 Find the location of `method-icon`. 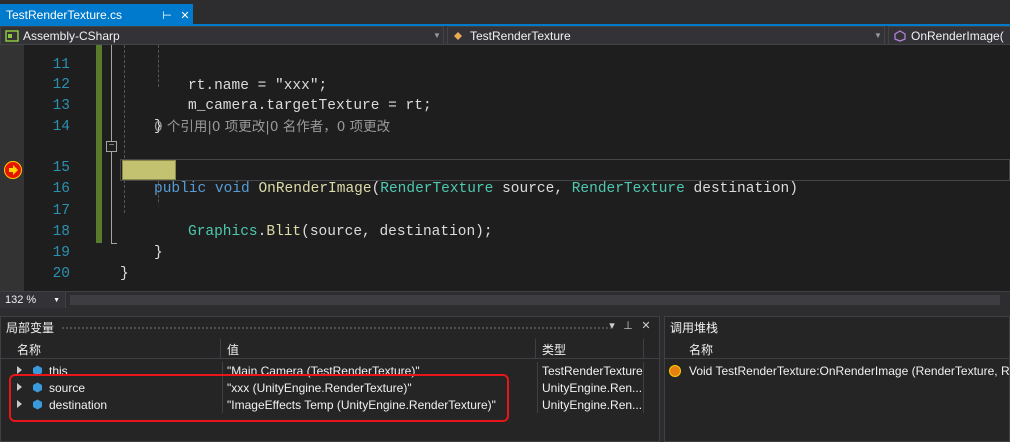

method-icon is located at coordinates (900, 35).